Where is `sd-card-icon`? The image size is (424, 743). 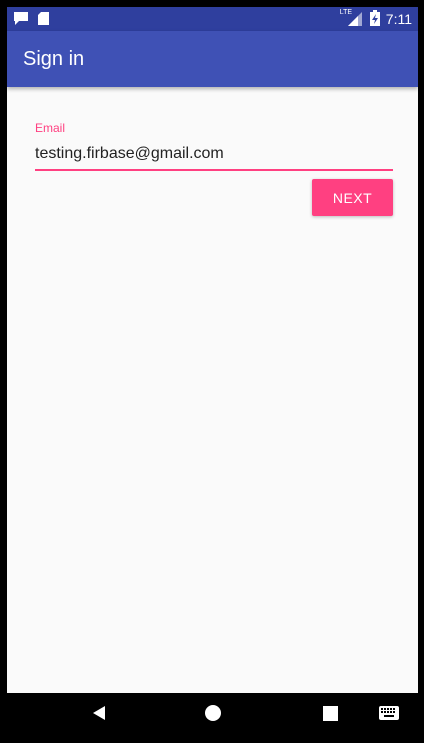 sd-card-icon is located at coordinates (43, 21).